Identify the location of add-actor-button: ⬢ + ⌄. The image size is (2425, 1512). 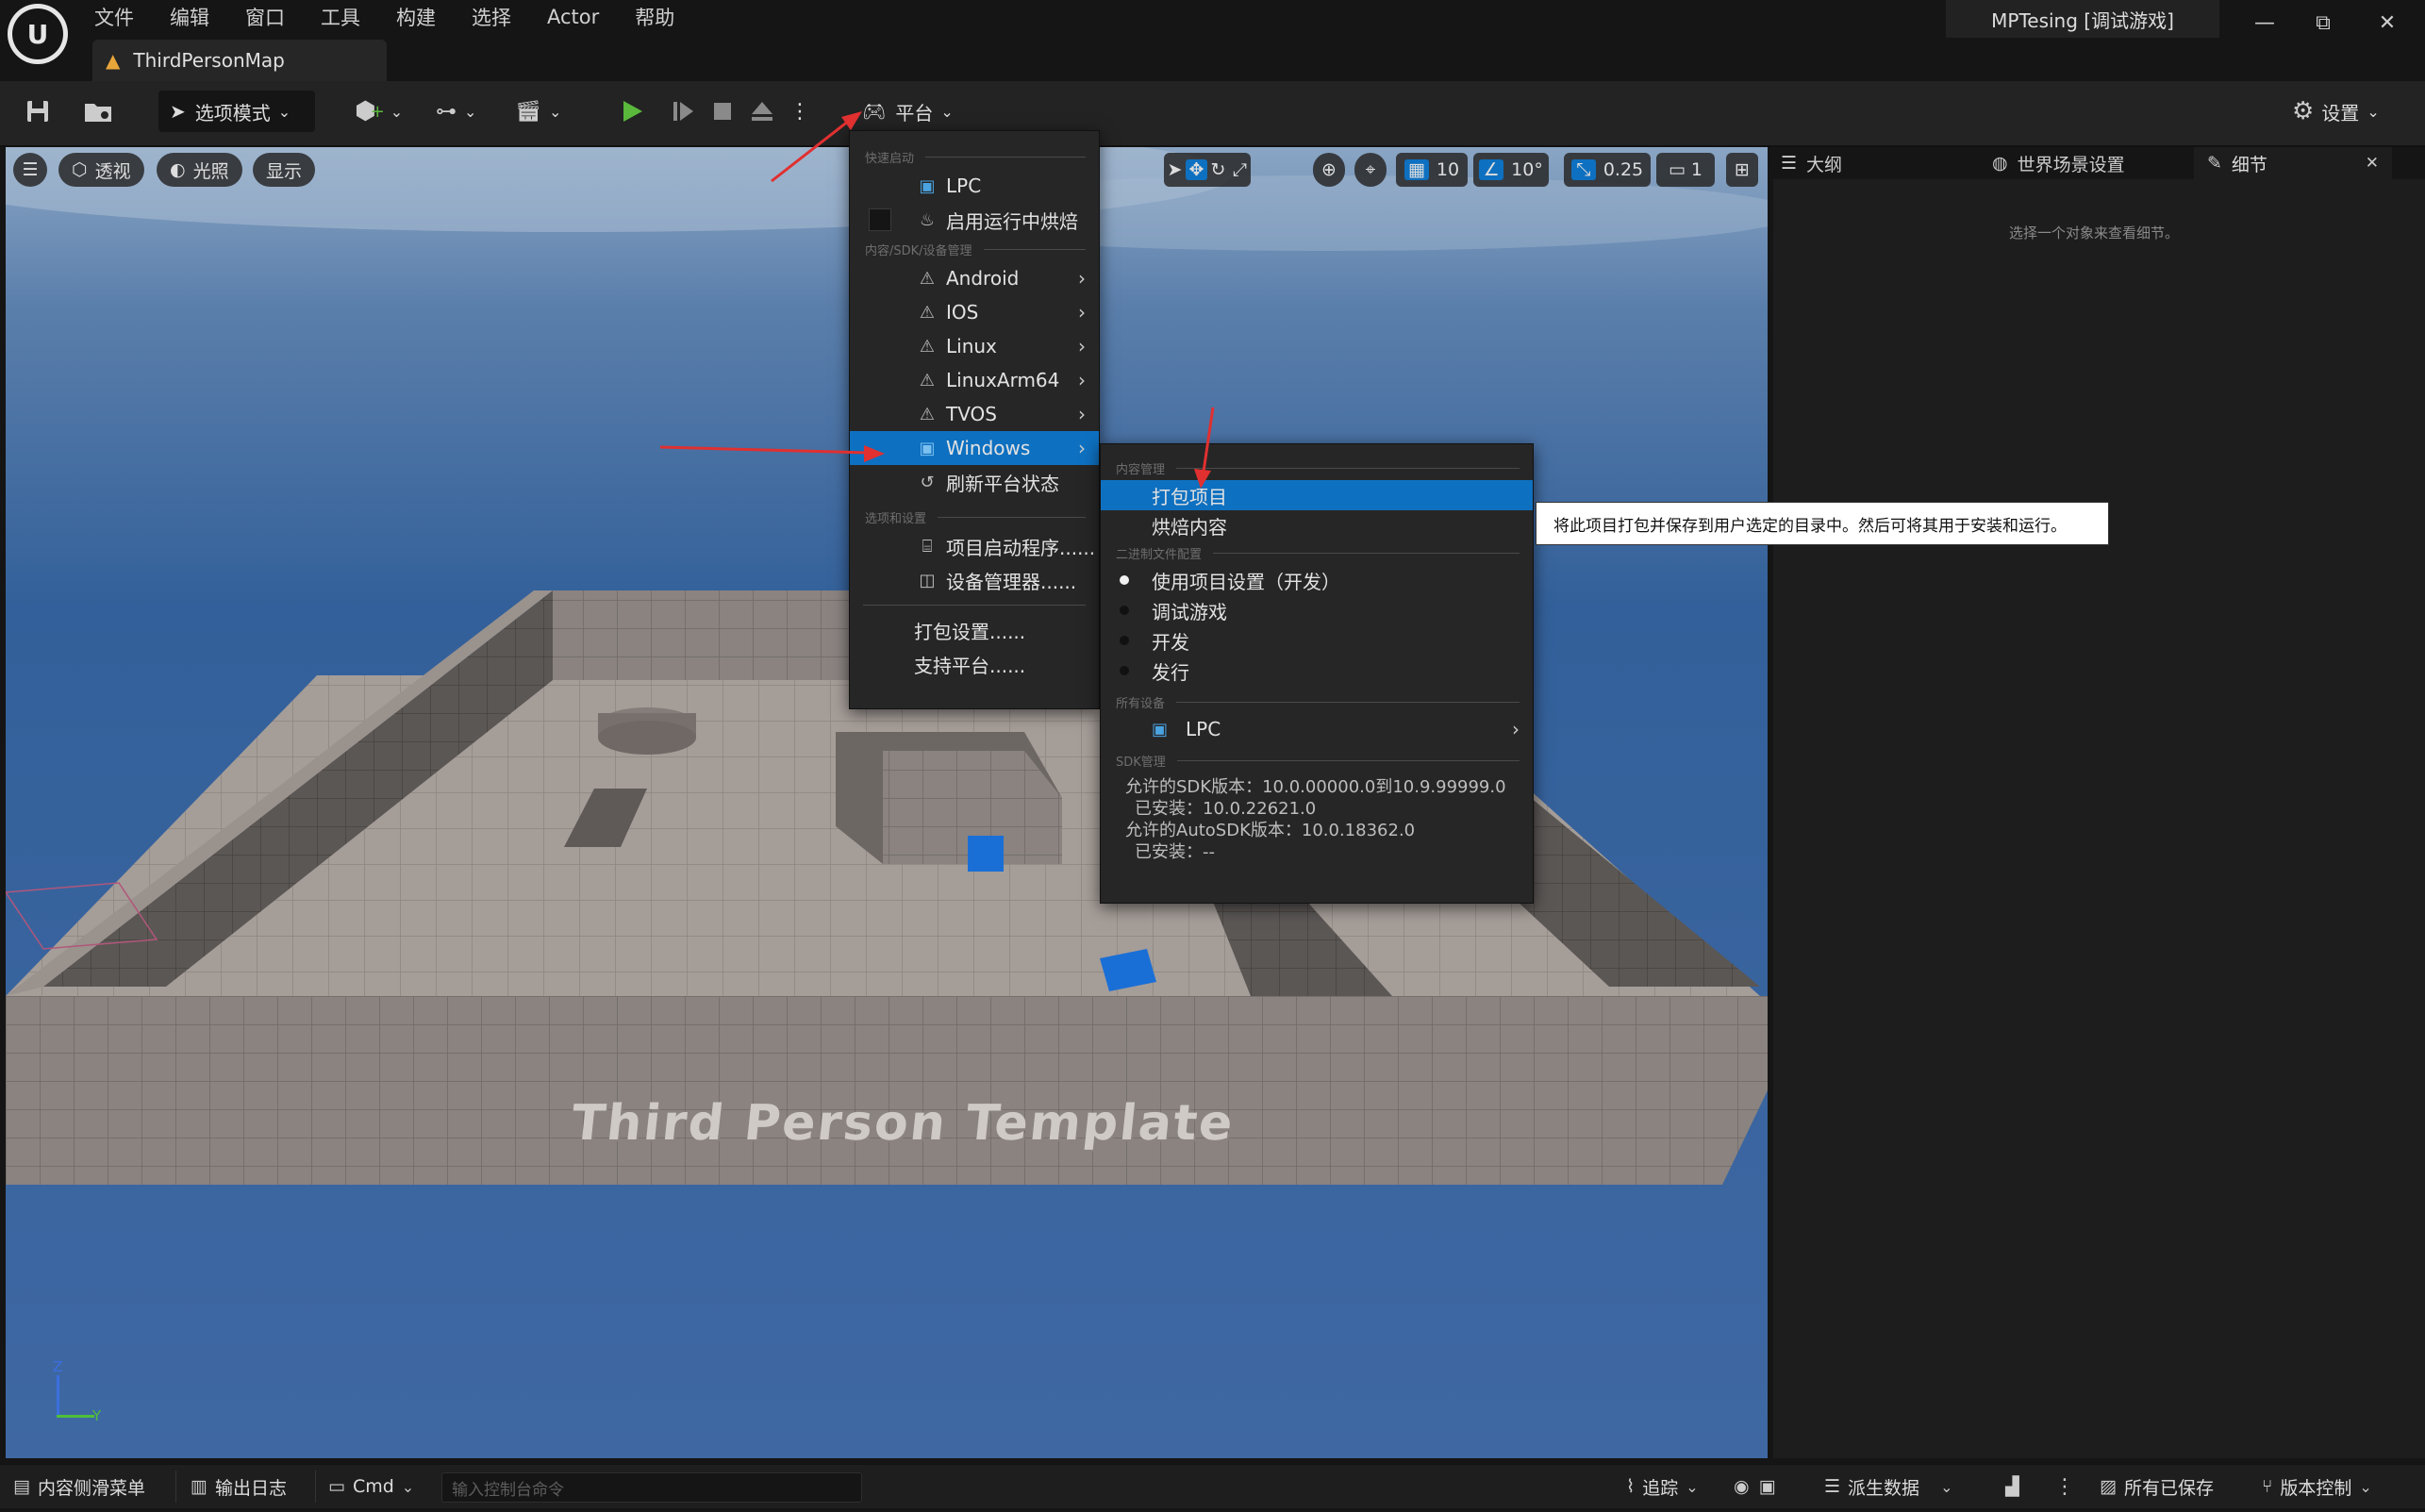
(383, 111).